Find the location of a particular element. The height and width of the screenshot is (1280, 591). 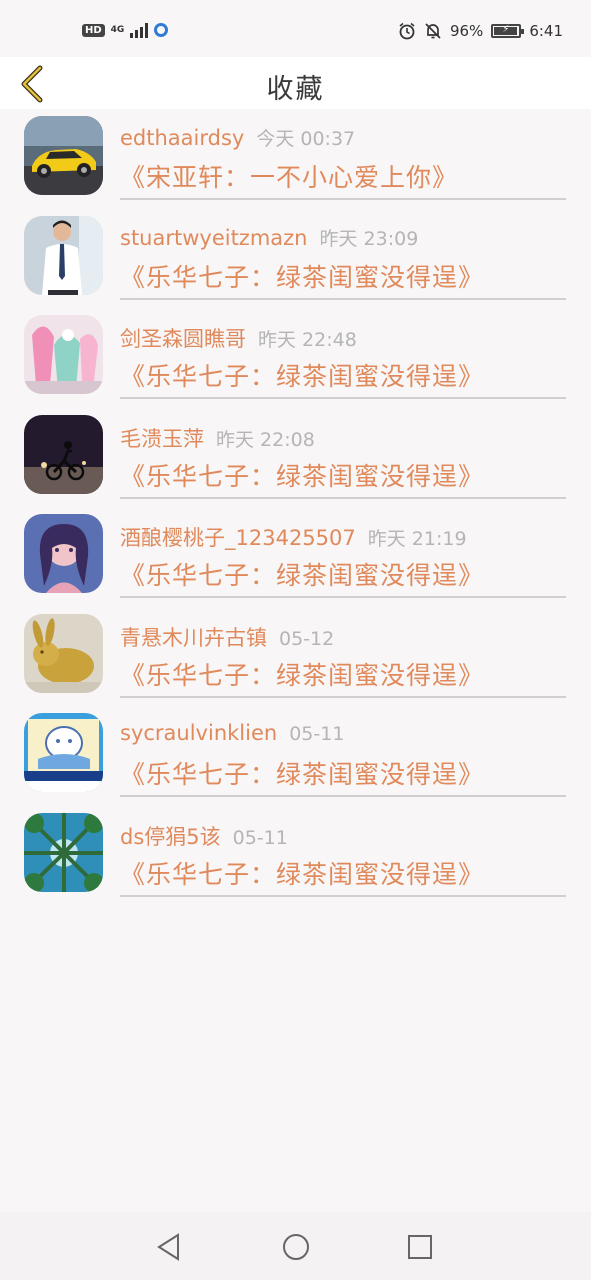

hd-badge: HD is located at coordinates (93, 30).